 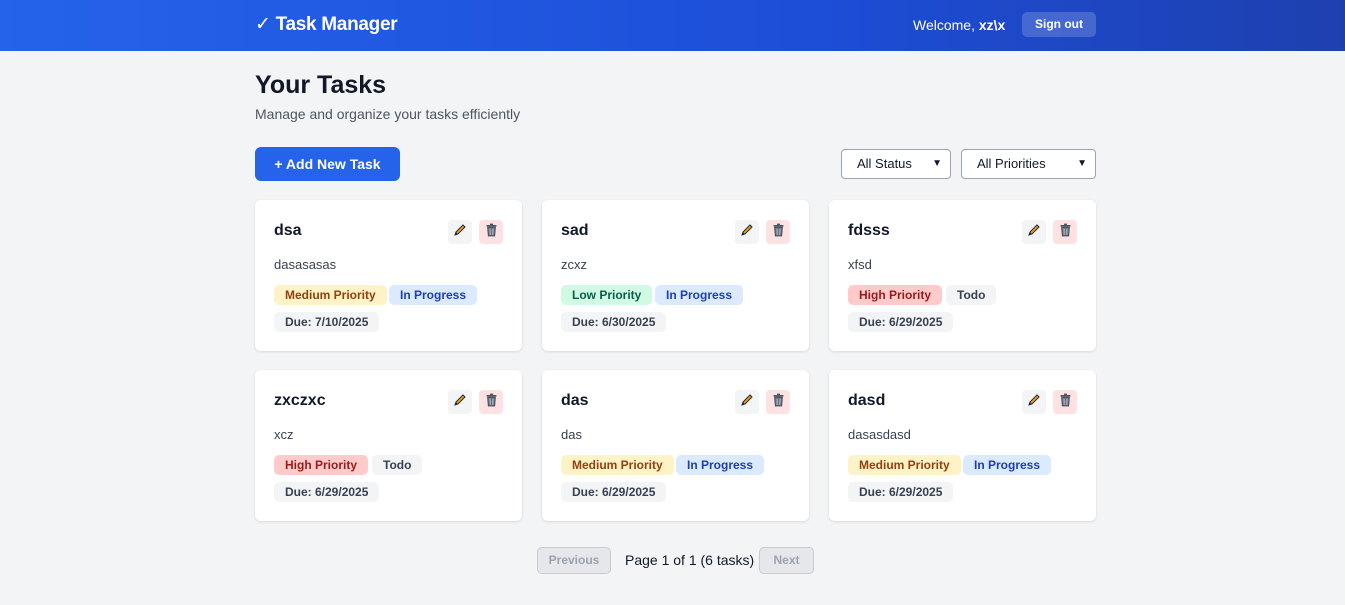 I want to click on task-card: fdsss xfsd High Priority Todo Due: 6/29/2025, so click(x=962, y=275).